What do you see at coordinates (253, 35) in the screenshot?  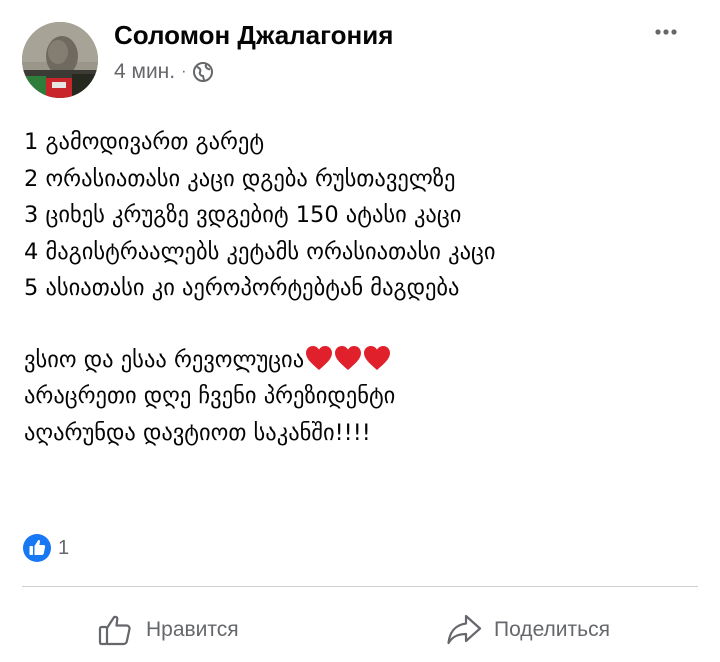 I see `author-name: Соломон Джалагония` at bounding box center [253, 35].